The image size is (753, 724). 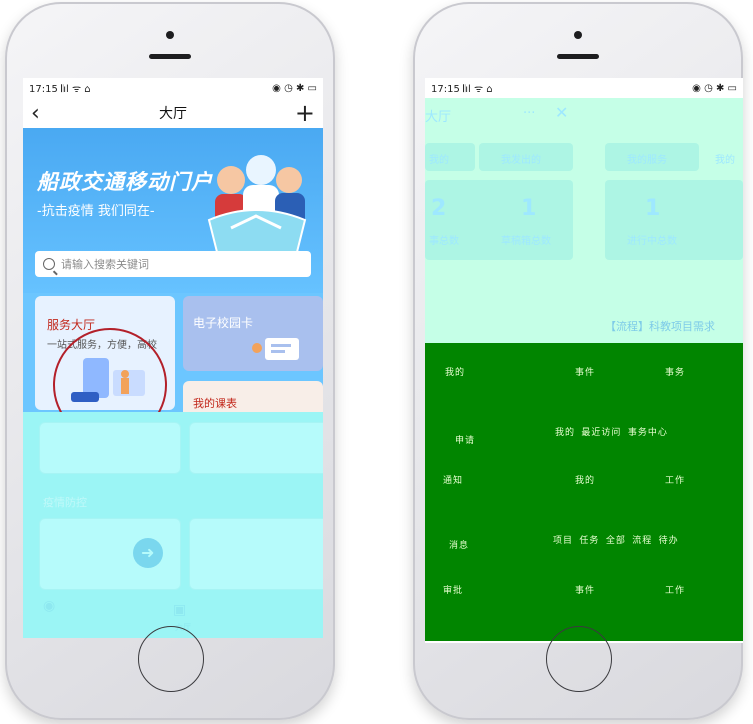 What do you see at coordinates (173, 210) in the screenshot?
I see `banner: 船政交通移动门户 -抗击疫情 我们同在- 请输入搜索关键词` at bounding box center [173, 210].